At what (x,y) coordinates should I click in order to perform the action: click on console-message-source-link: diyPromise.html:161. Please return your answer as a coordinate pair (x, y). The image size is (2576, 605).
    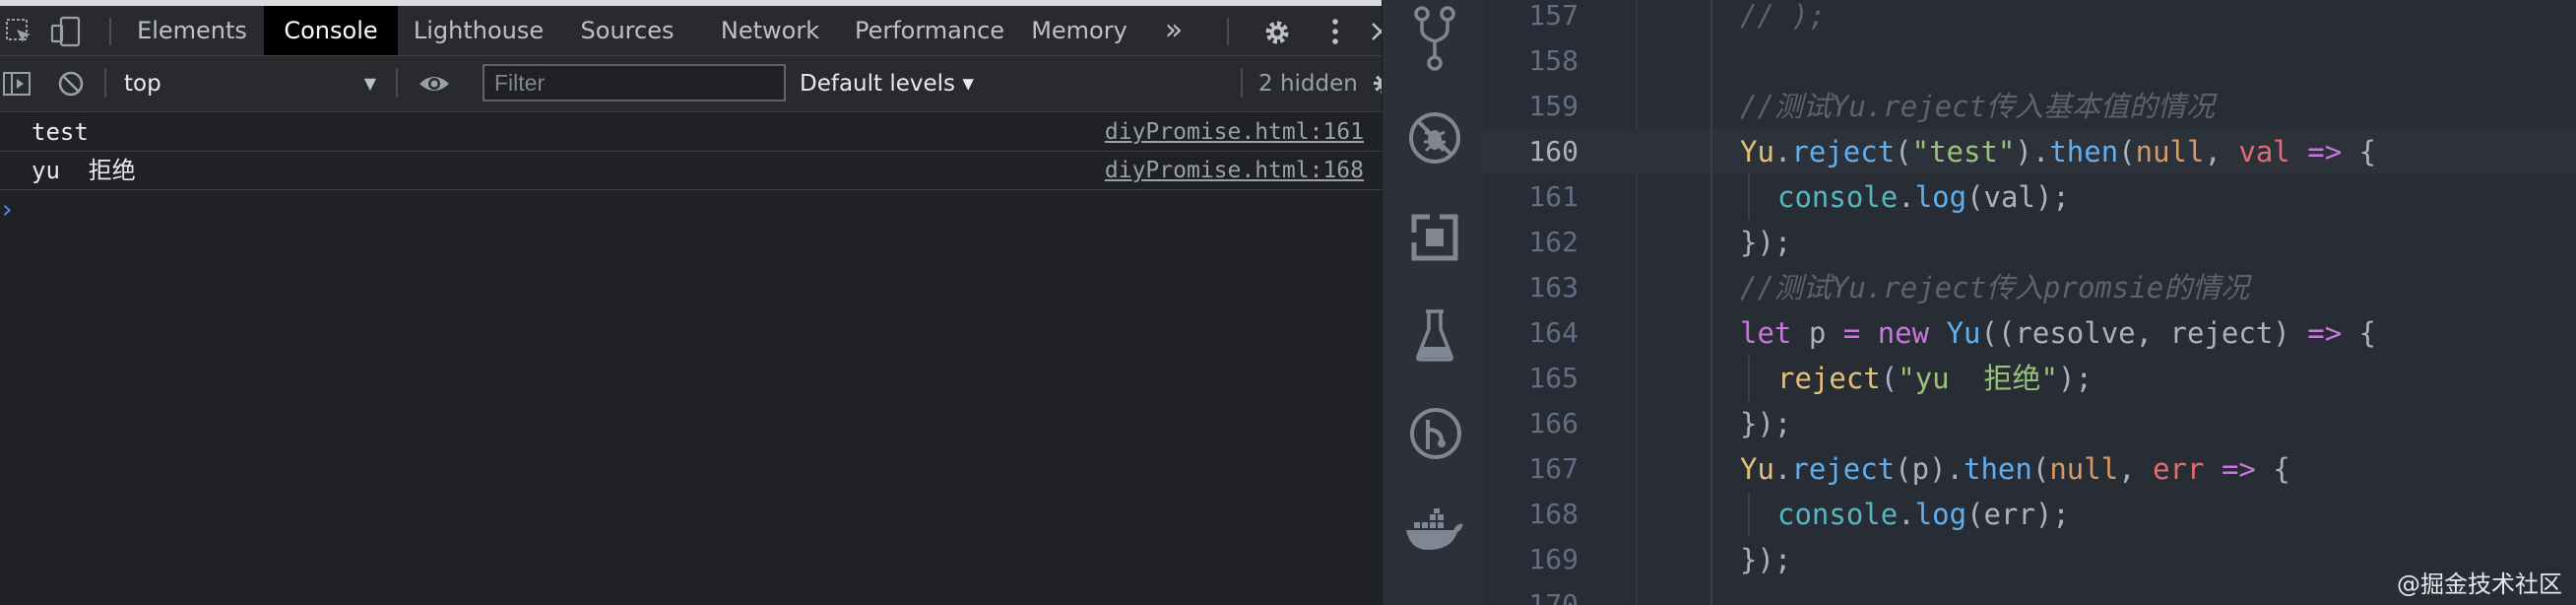
    Looking at the image, I should click on (1234, 132).